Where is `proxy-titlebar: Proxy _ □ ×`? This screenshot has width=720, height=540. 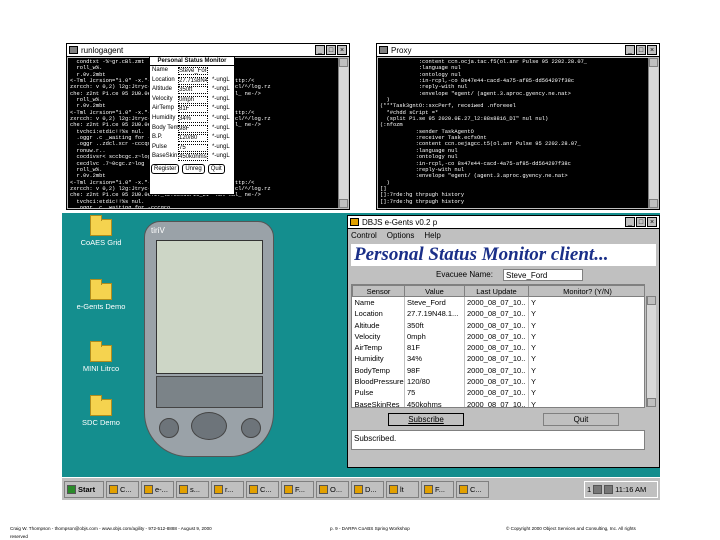
proxy-titlebar: Proxy _ □ × is located at coordinates (518, 50).